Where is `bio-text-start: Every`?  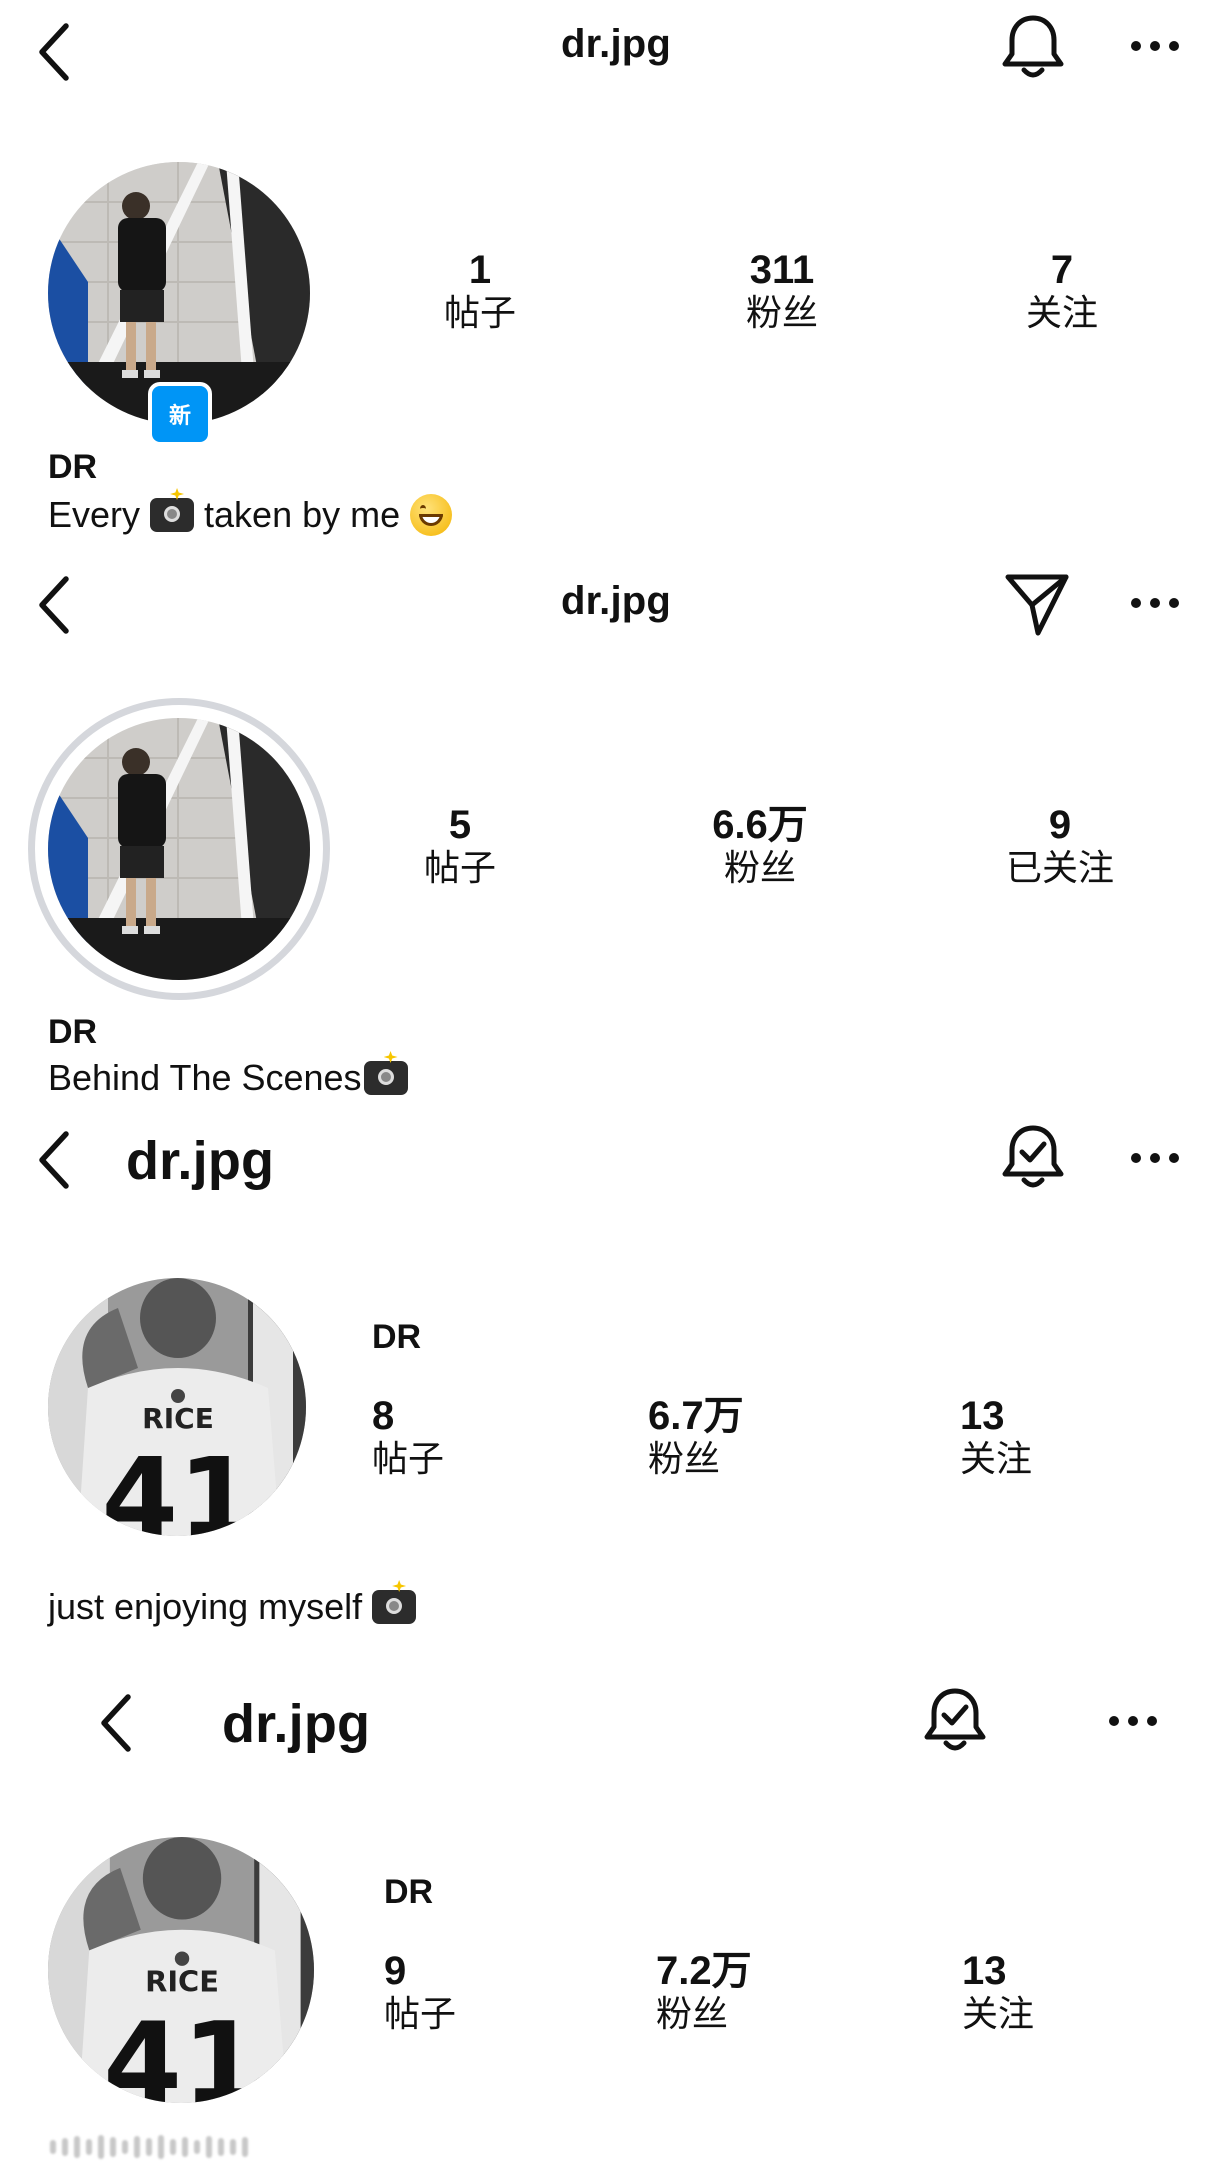
bio-text-start: Every is located at coordinates (94, 514).